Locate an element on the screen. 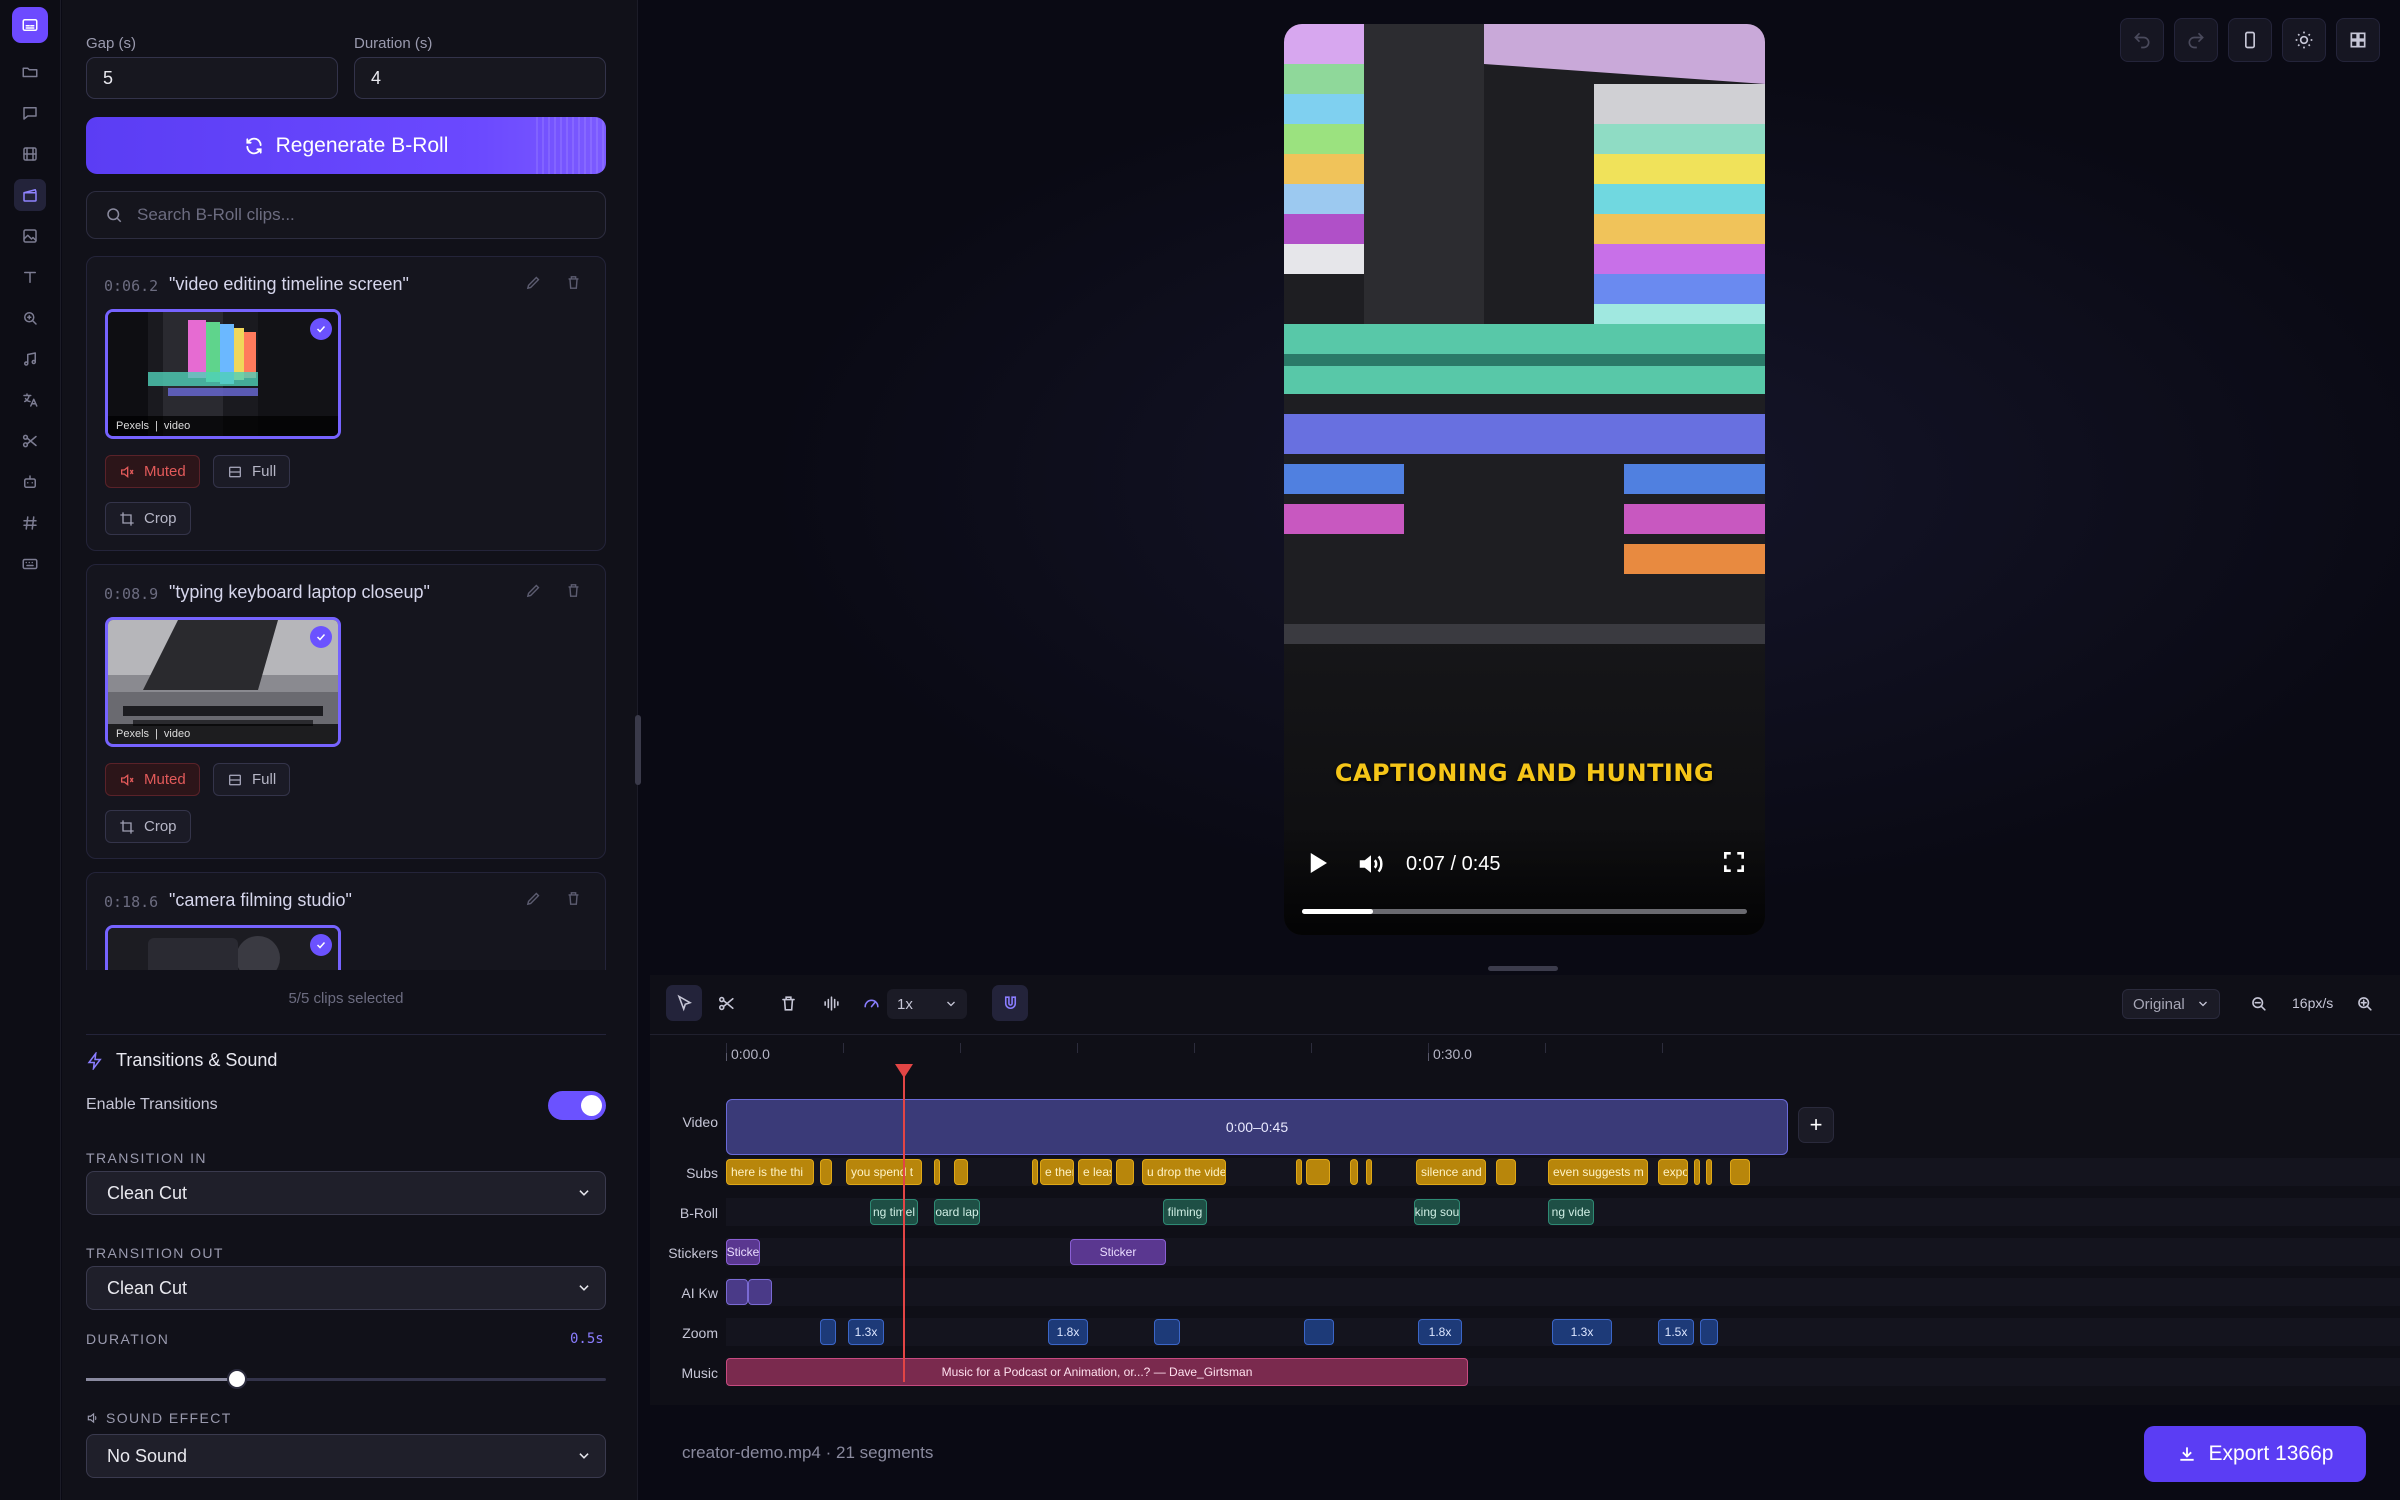  chat-icon is located at coordinates (30, 113).